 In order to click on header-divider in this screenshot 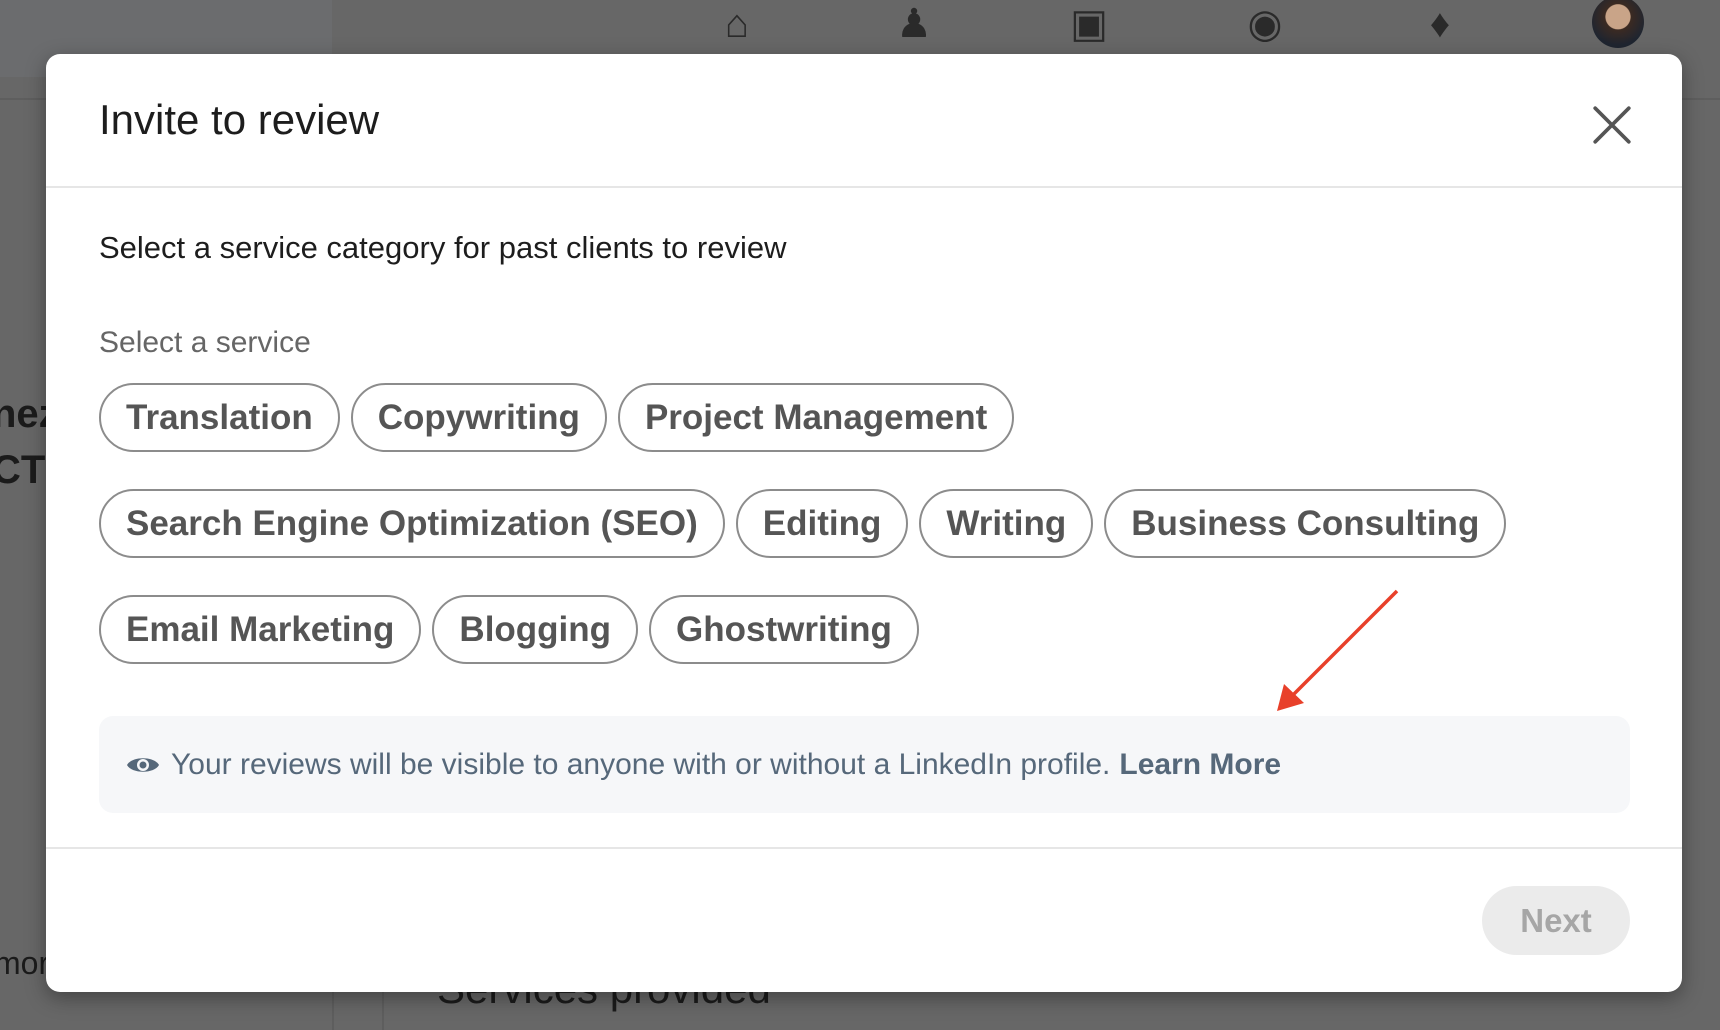, I will do `click(864, 187)`.